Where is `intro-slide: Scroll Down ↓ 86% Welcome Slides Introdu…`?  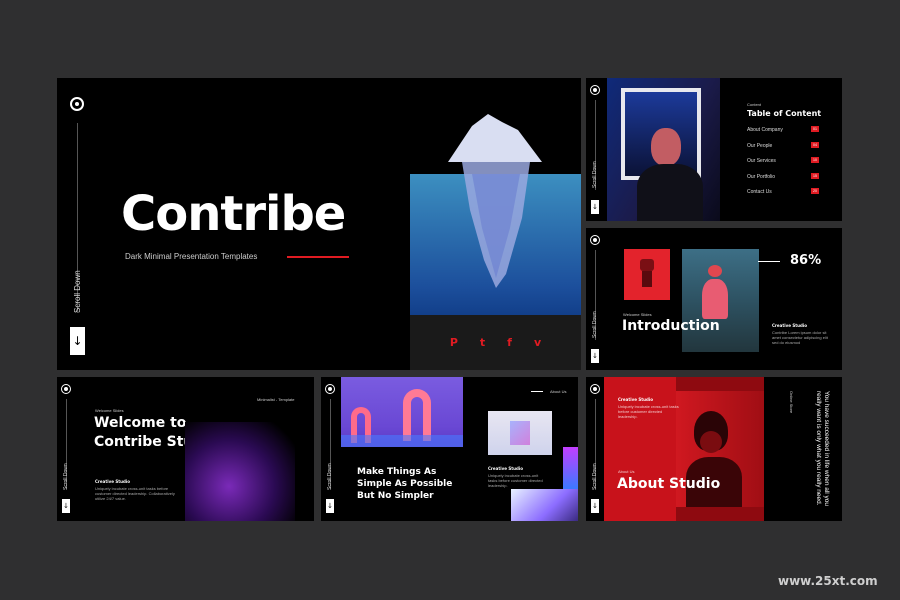 intro-slide: Scroll Down ↓ 86% Welcome Slides Introdu… is located at coordinates (714, 299).